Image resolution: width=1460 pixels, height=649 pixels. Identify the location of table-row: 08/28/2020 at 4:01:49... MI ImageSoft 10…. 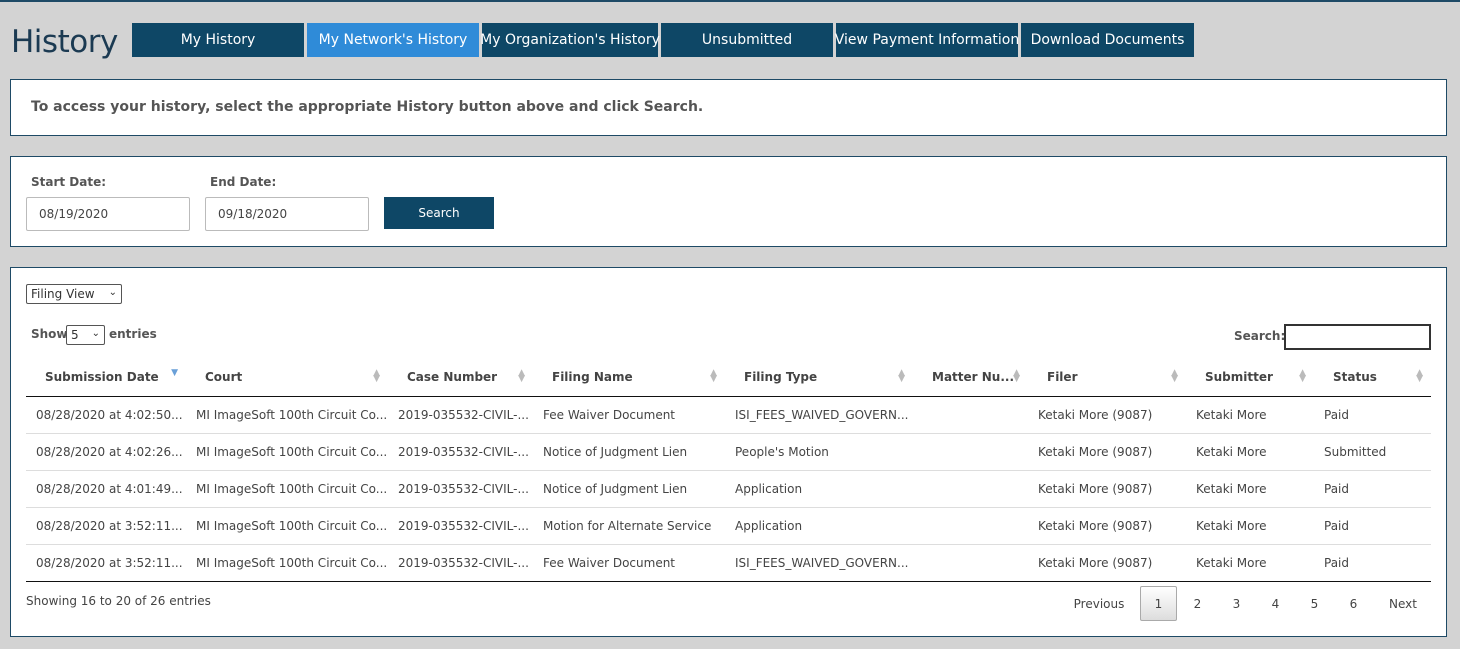
(728, 489).